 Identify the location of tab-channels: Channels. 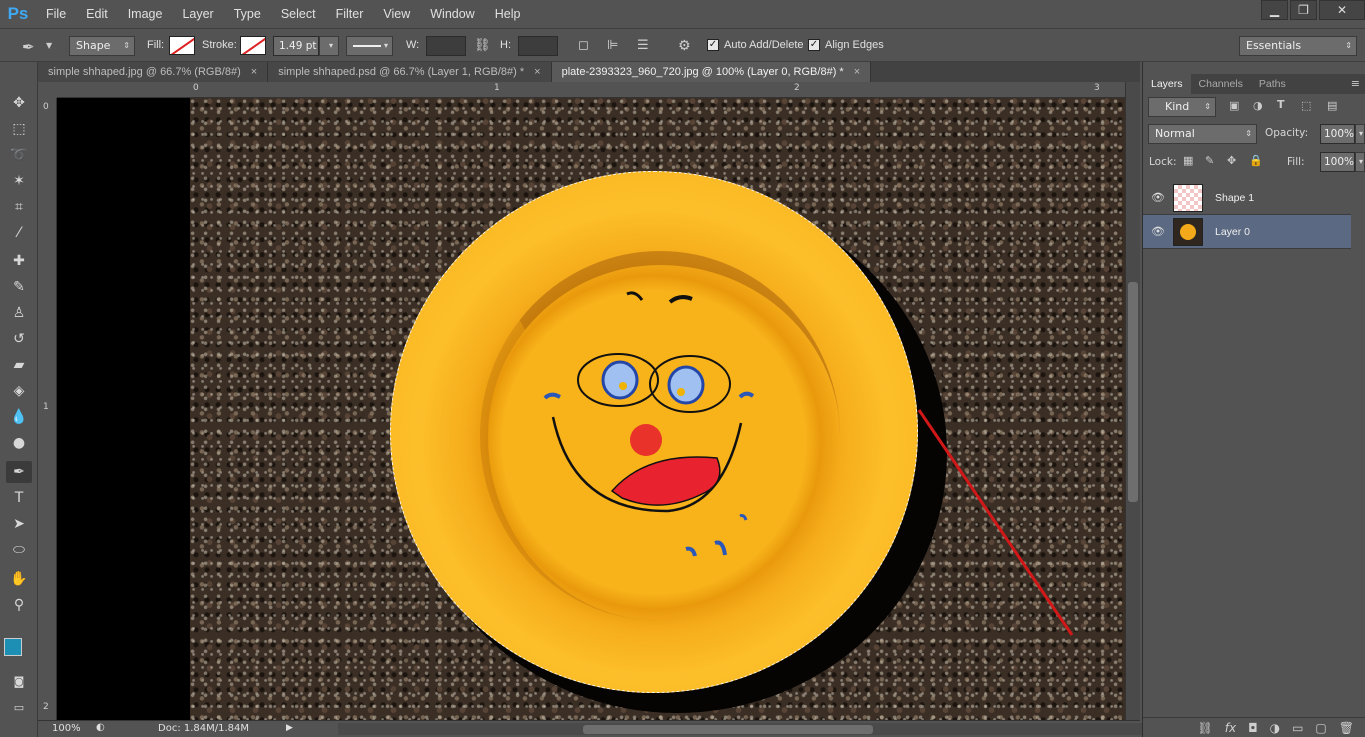
(1221, 84).